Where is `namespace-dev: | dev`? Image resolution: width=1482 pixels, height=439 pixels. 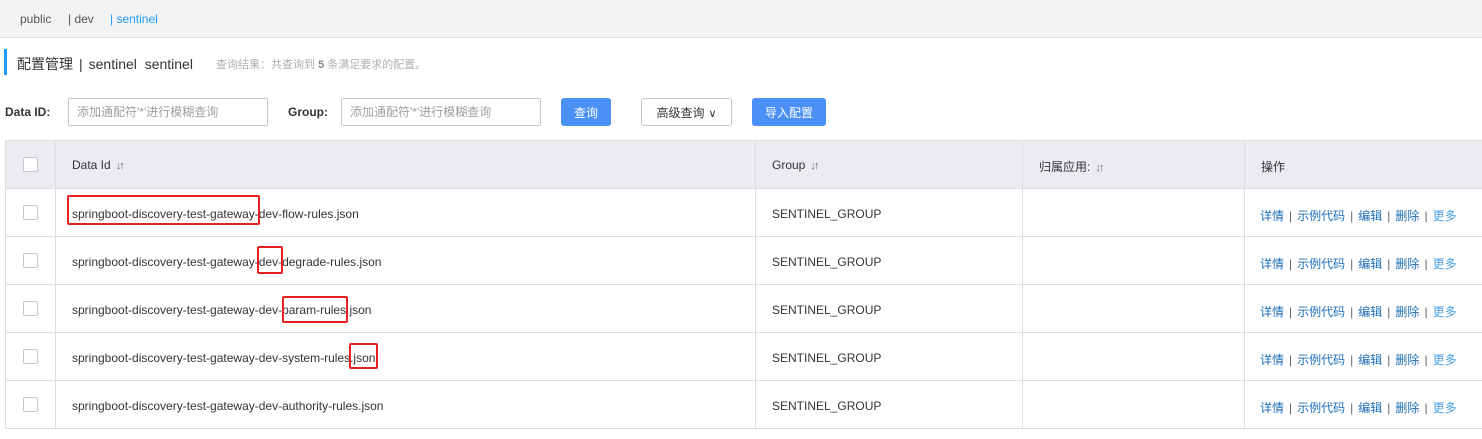 namespace-dev: | dev is located at coordinates (81, 19).